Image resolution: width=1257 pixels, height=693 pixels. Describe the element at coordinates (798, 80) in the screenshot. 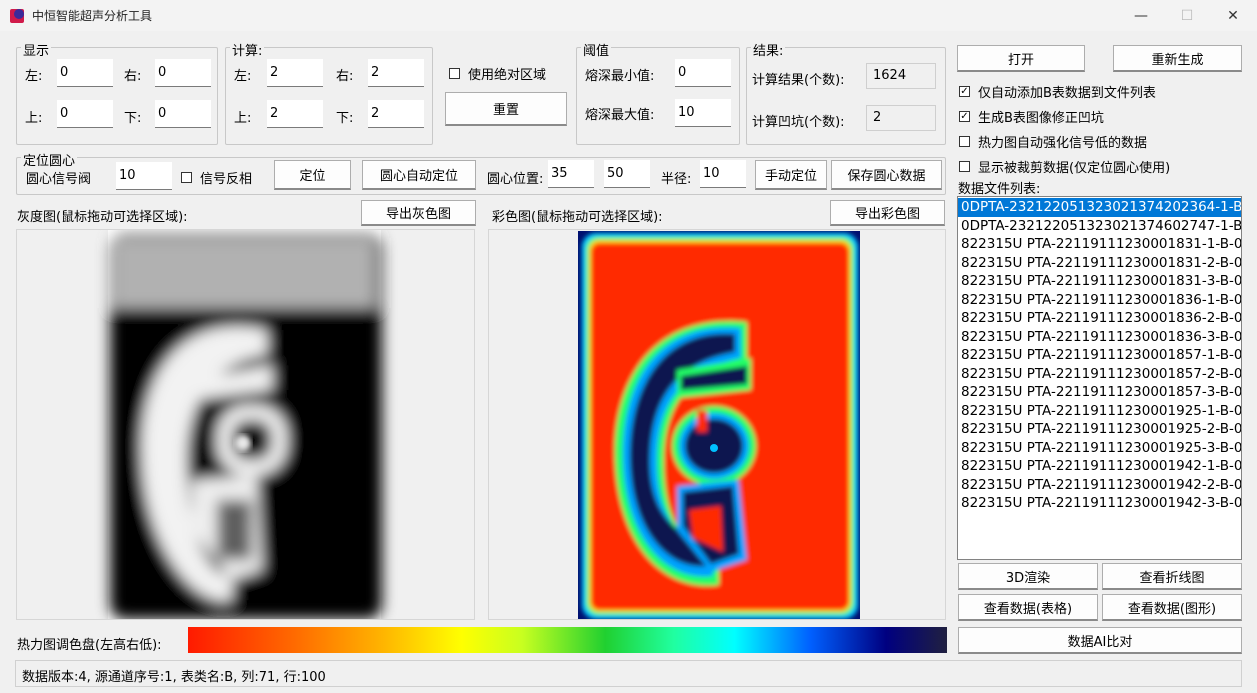

I see `result-count-label: 计算结果(个数):` at that location.